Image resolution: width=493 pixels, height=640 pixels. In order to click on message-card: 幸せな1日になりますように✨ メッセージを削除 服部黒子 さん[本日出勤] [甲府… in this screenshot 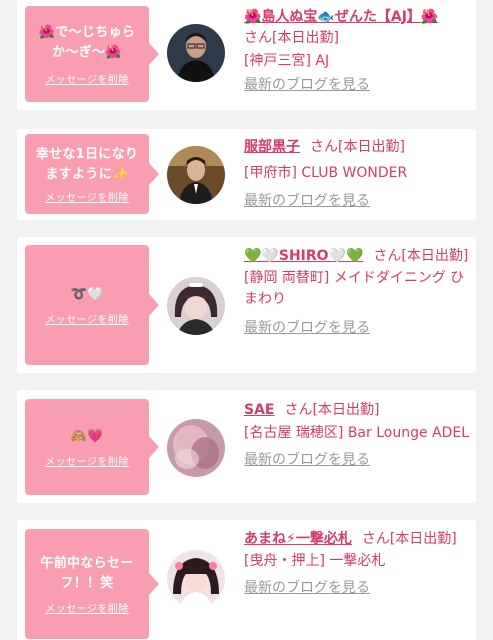, I will do `click(246, 174)`.